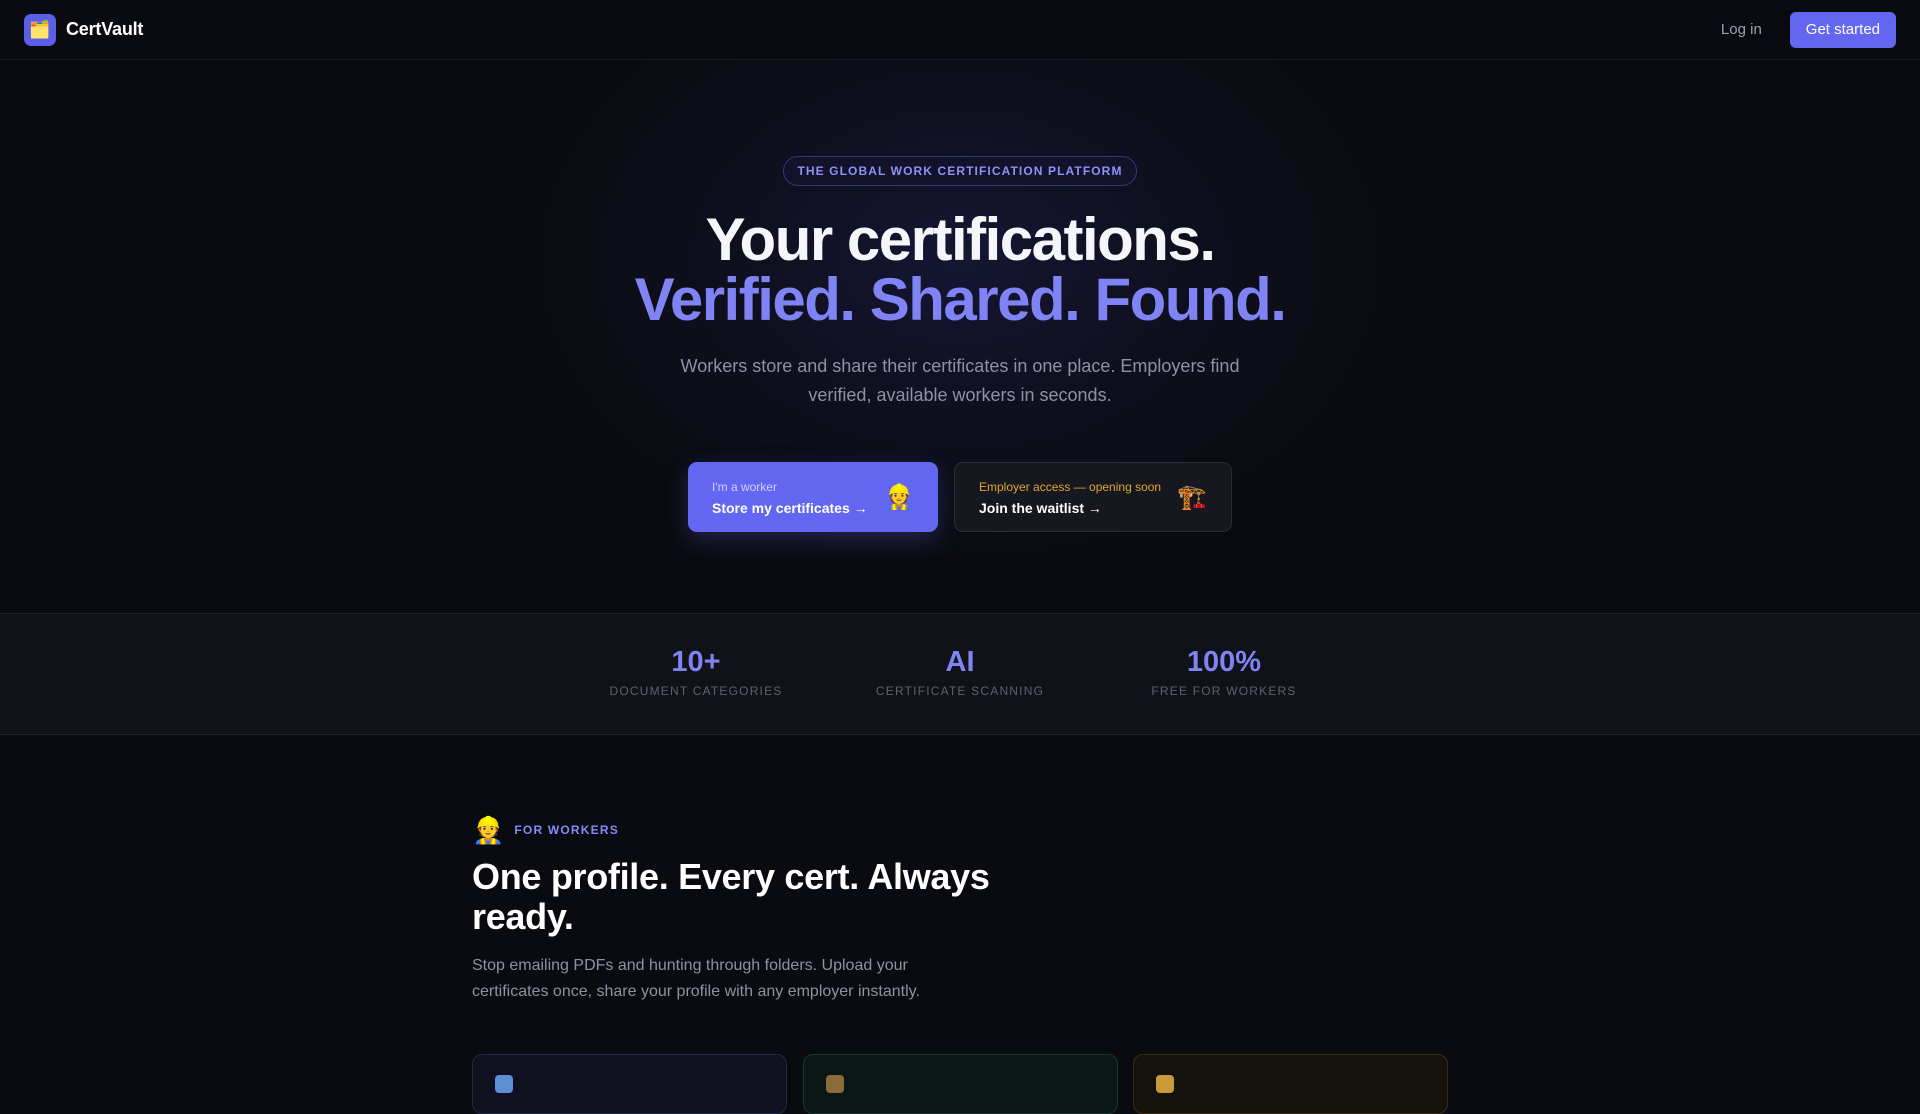 This screenshot has width=1920, height=1114. What do you see at coordinates (960, 691) in the screenshot?
I see `stat-label: CERTIFICATE SCANNING` at bounding box center [960, 691].